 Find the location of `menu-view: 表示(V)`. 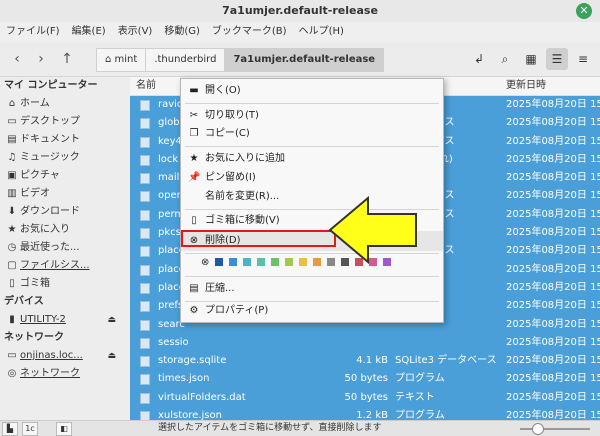

menu-view: 表示(V) is located at coordinates (135, 32).